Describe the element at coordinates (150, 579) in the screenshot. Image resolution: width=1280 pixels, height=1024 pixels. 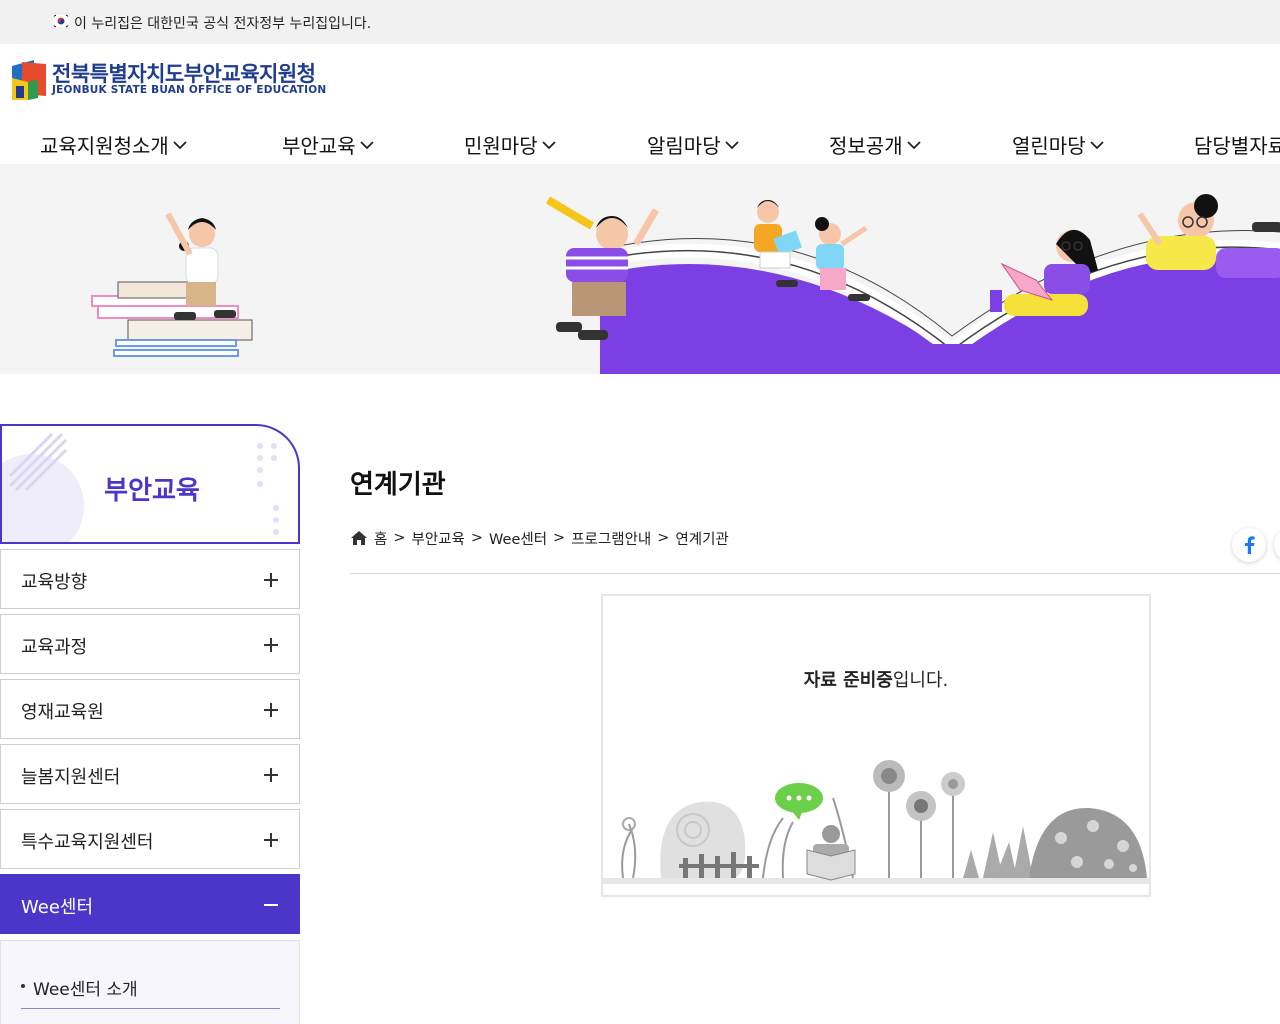
I see `sidebar-item-education-direction: 교육방향` at that location.